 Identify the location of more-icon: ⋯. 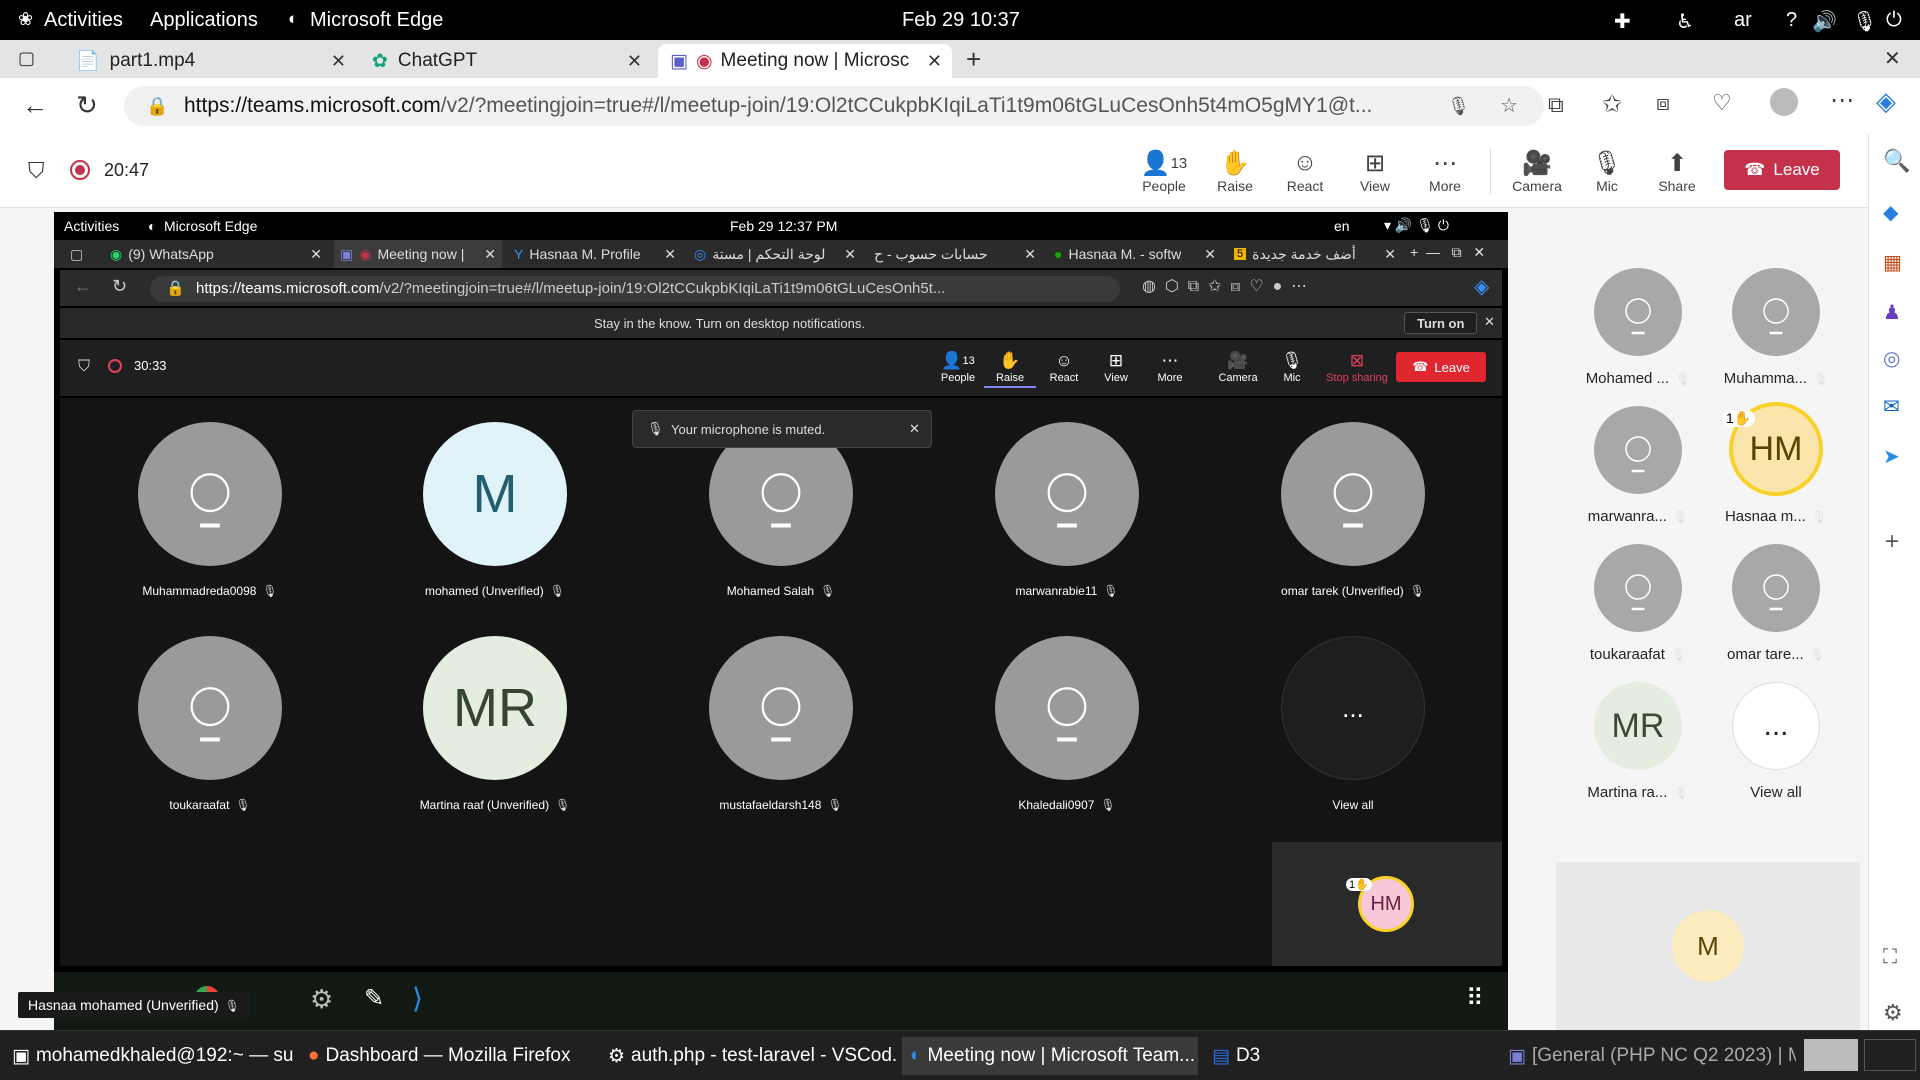
(1170, 360).